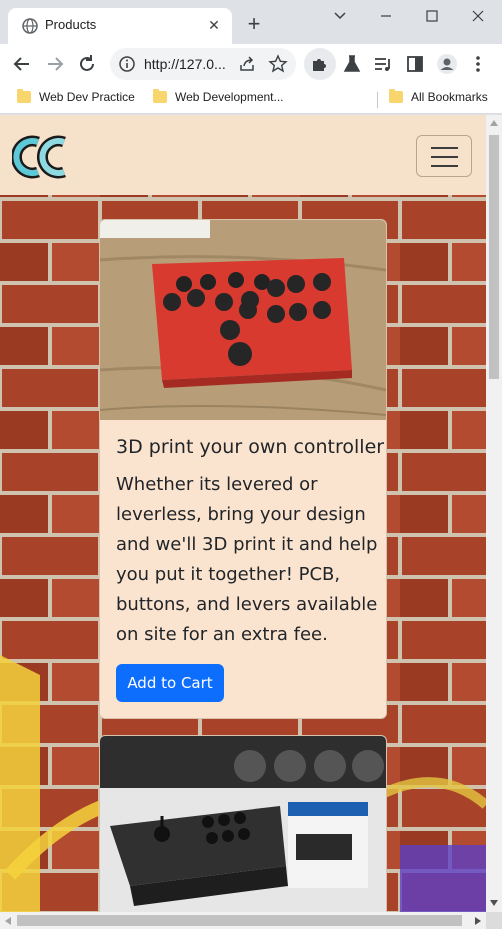  What do you see at coordinates (494, 123) in the screenshot?
I see `scroll-up-arrow-icon` at bounding box center [494, 123].